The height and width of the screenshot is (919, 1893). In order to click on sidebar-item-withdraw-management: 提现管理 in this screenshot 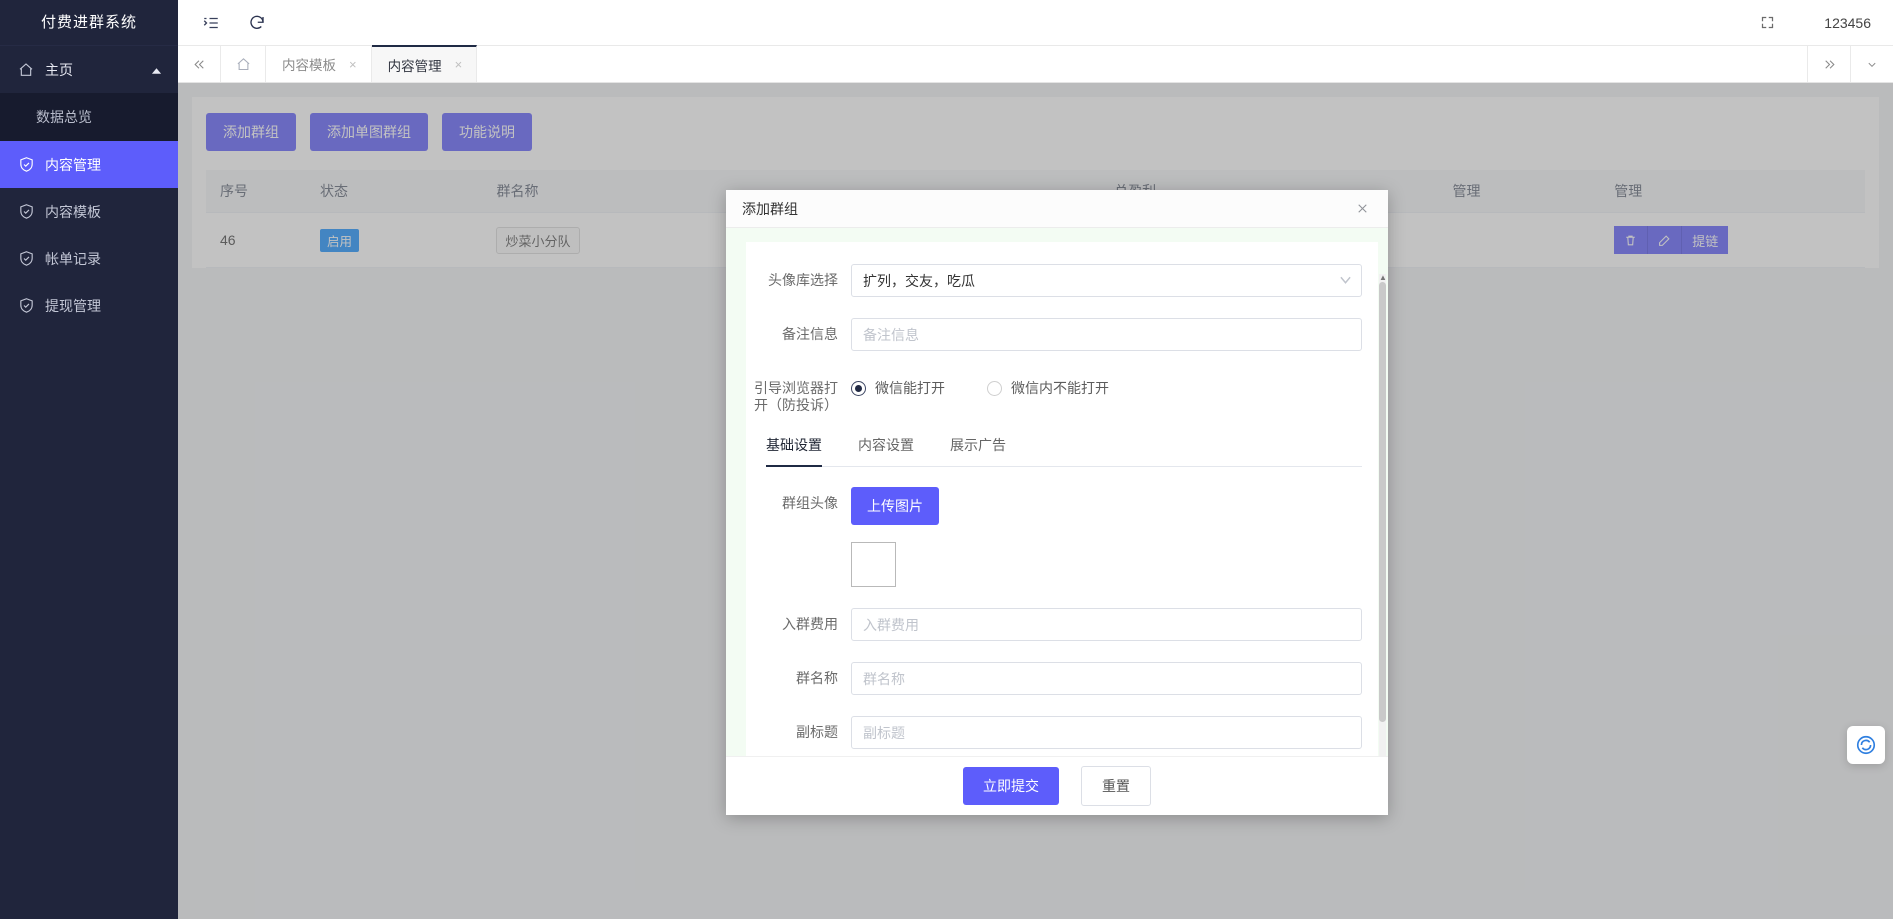, I will do `click(89, 305)`.